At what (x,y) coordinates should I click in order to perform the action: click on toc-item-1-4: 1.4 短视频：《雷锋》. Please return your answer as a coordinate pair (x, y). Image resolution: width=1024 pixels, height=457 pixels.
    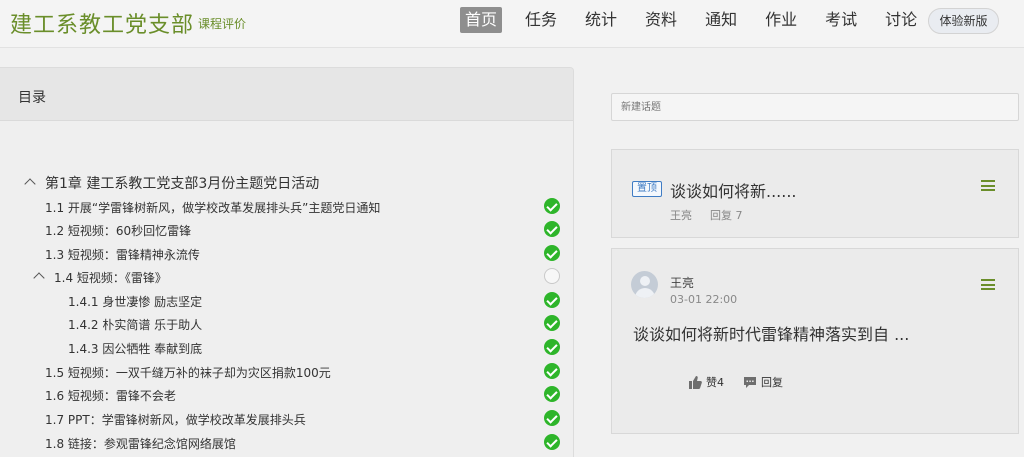
    Looking at the image, I should click on (287, 277).